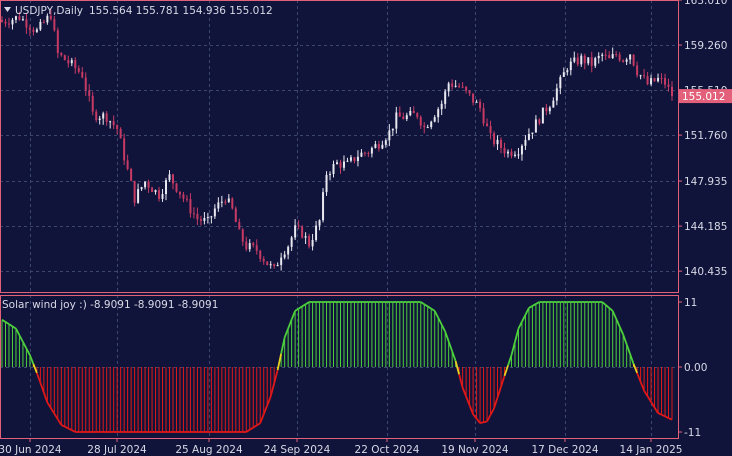 The image size is (732, 456). I want to click on ohlc-label: 155.564 155.781 154.936 155.012, so click(181, 11).